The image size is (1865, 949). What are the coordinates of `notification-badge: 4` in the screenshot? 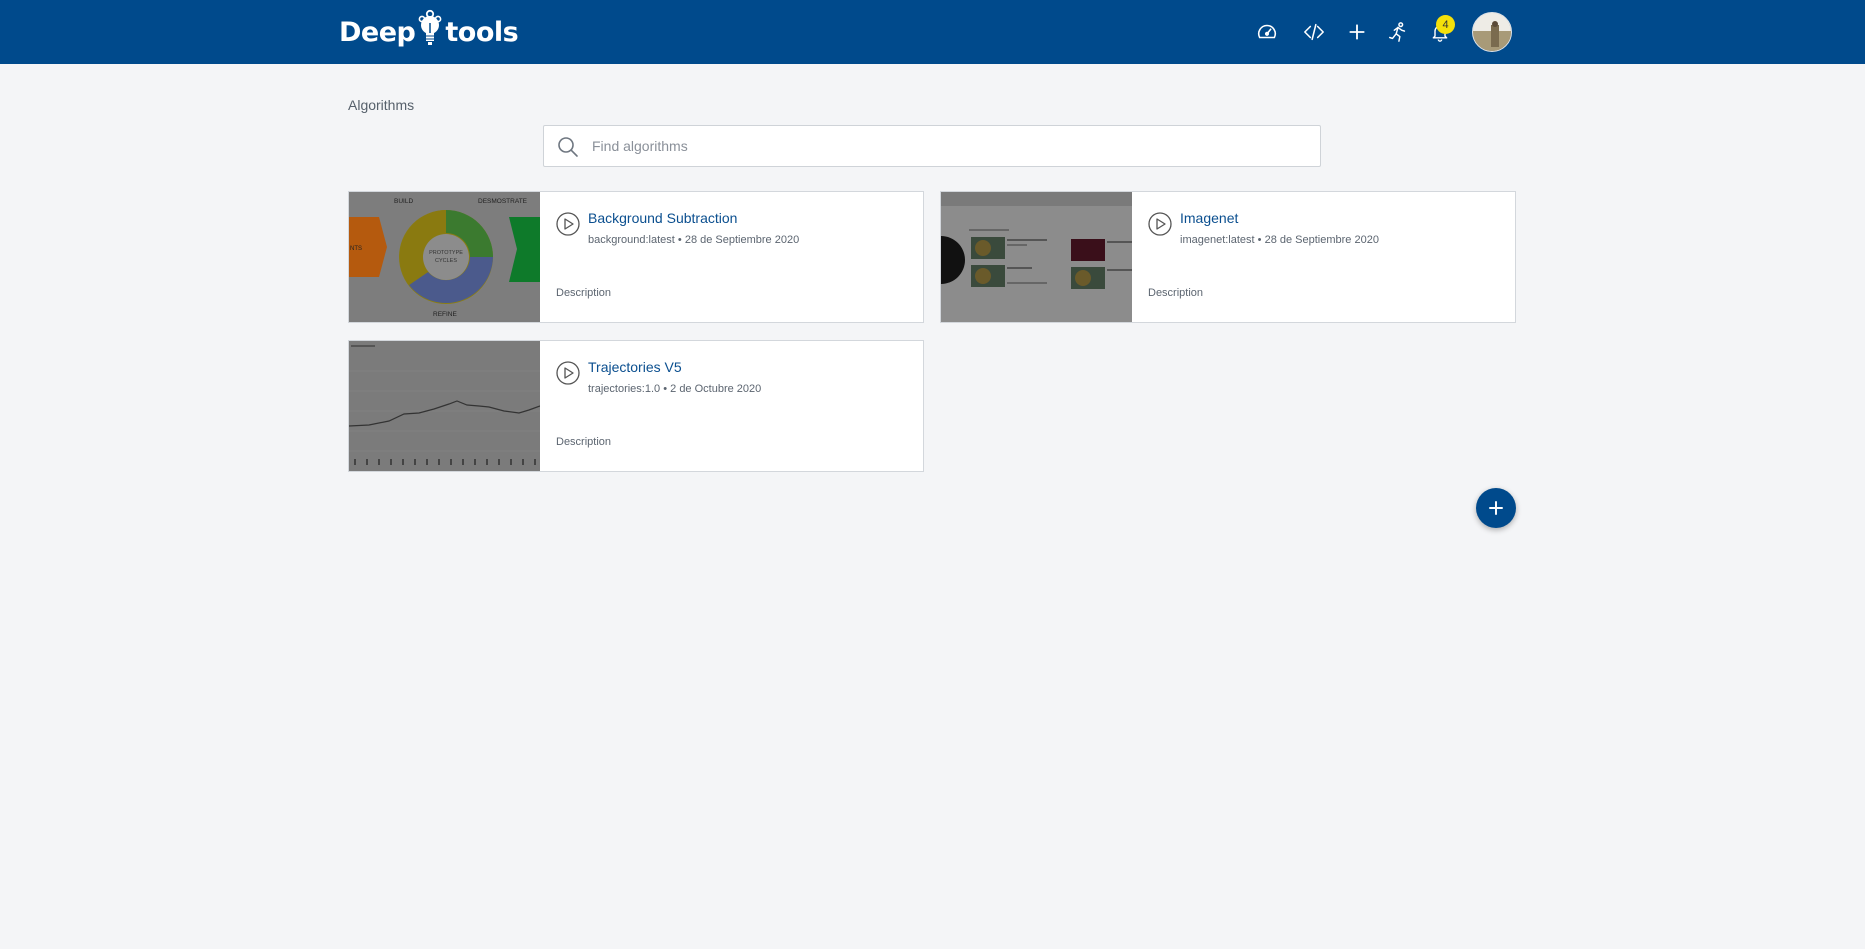 It's located at (1445, 24).